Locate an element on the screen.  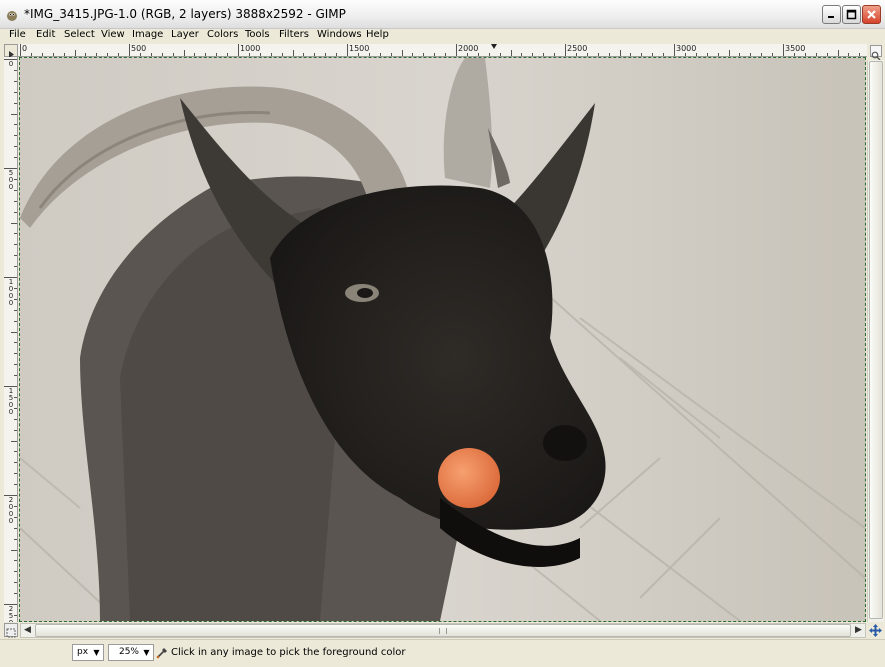
carrot is located at coordinates (469, 478).